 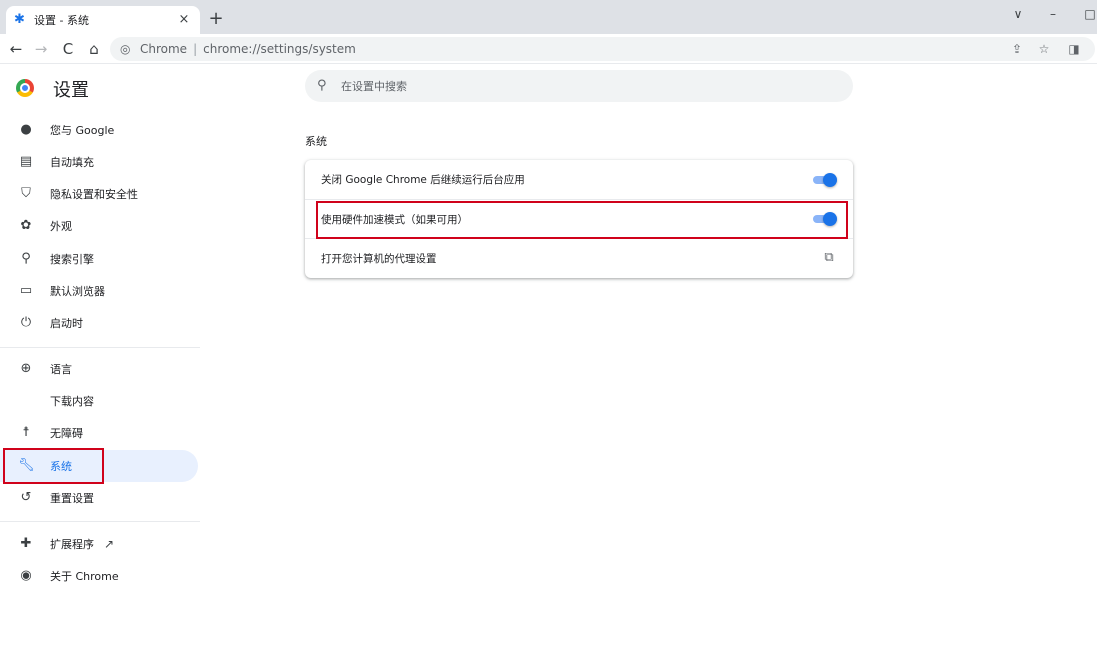 What do you see at coordinates (26, 322) in the screenshot?
I see `power-icon: ⏻` at bounding box center [26, 322].